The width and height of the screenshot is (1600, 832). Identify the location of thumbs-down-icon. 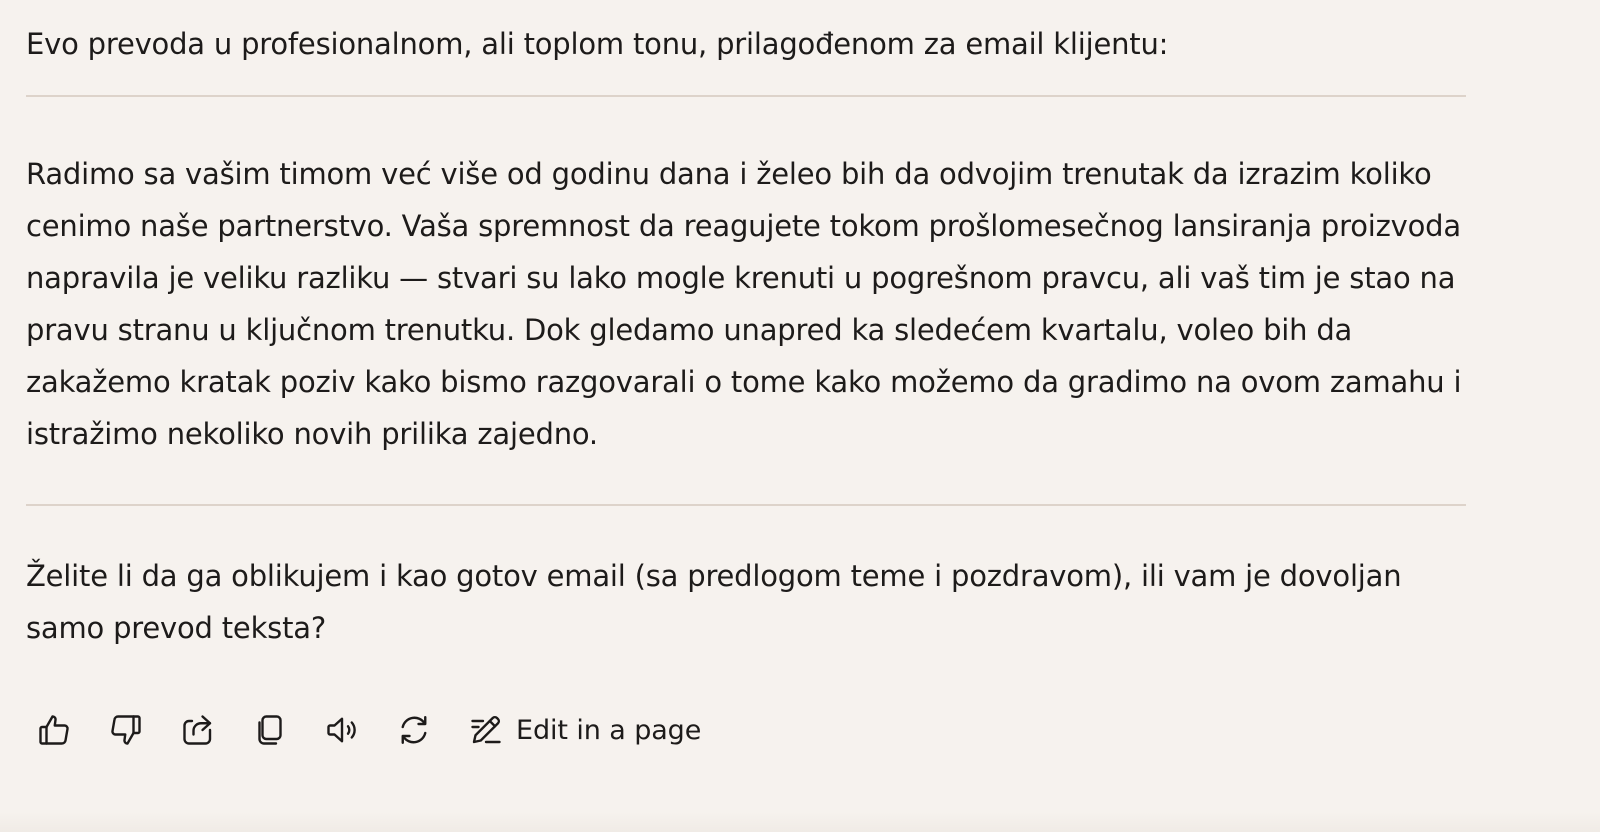
(126, 730).